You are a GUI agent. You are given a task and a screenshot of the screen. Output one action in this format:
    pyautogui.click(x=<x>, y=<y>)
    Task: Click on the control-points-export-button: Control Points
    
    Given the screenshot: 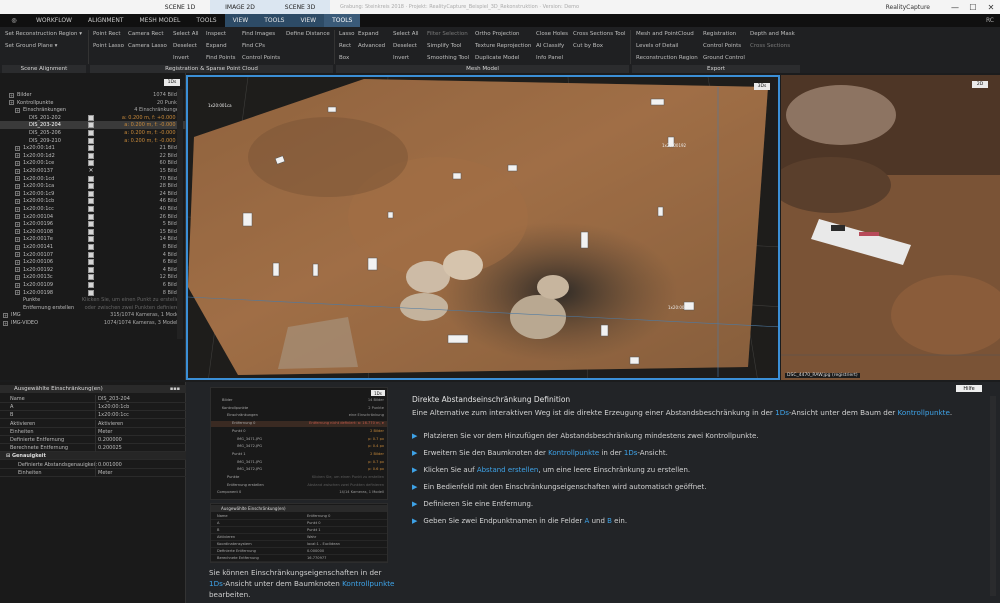 What is the action you would take?
    pyautogui.click(x=722, y=46)
    